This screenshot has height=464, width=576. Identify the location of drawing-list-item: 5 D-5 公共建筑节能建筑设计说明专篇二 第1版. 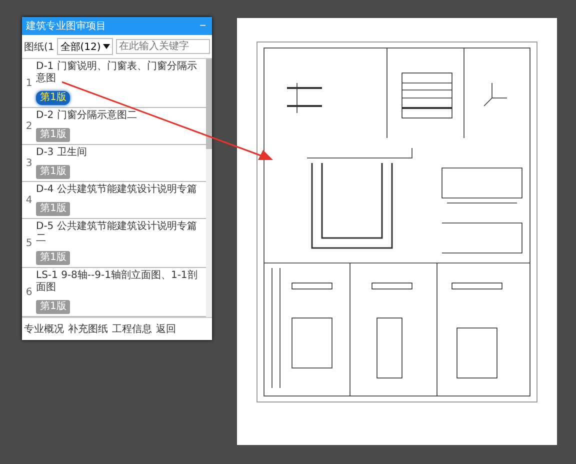
(114, 243).